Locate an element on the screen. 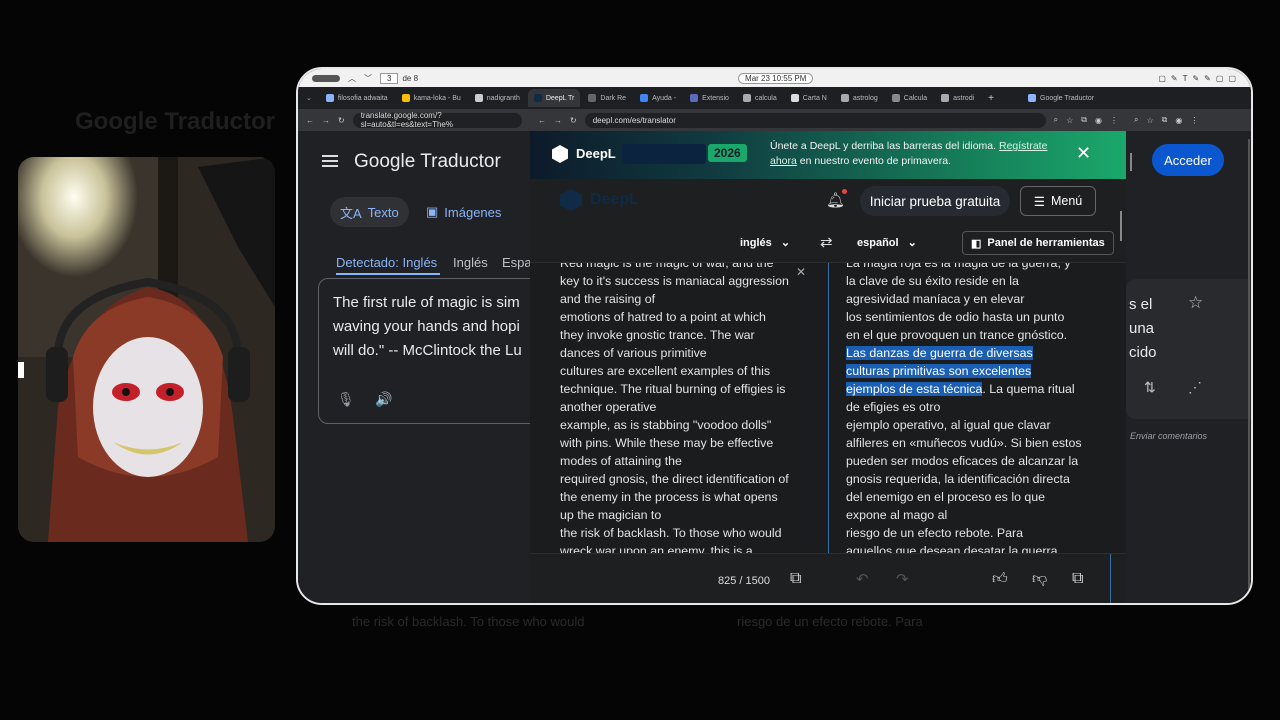  tab-item: kama-loka - Bu is located at coordinates (431, 98).